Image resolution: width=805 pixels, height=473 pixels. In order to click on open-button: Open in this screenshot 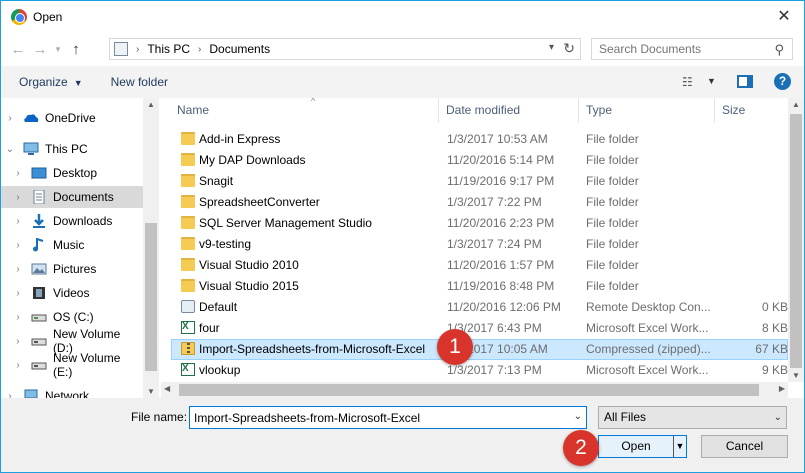, I will do `click(636, 446)`.